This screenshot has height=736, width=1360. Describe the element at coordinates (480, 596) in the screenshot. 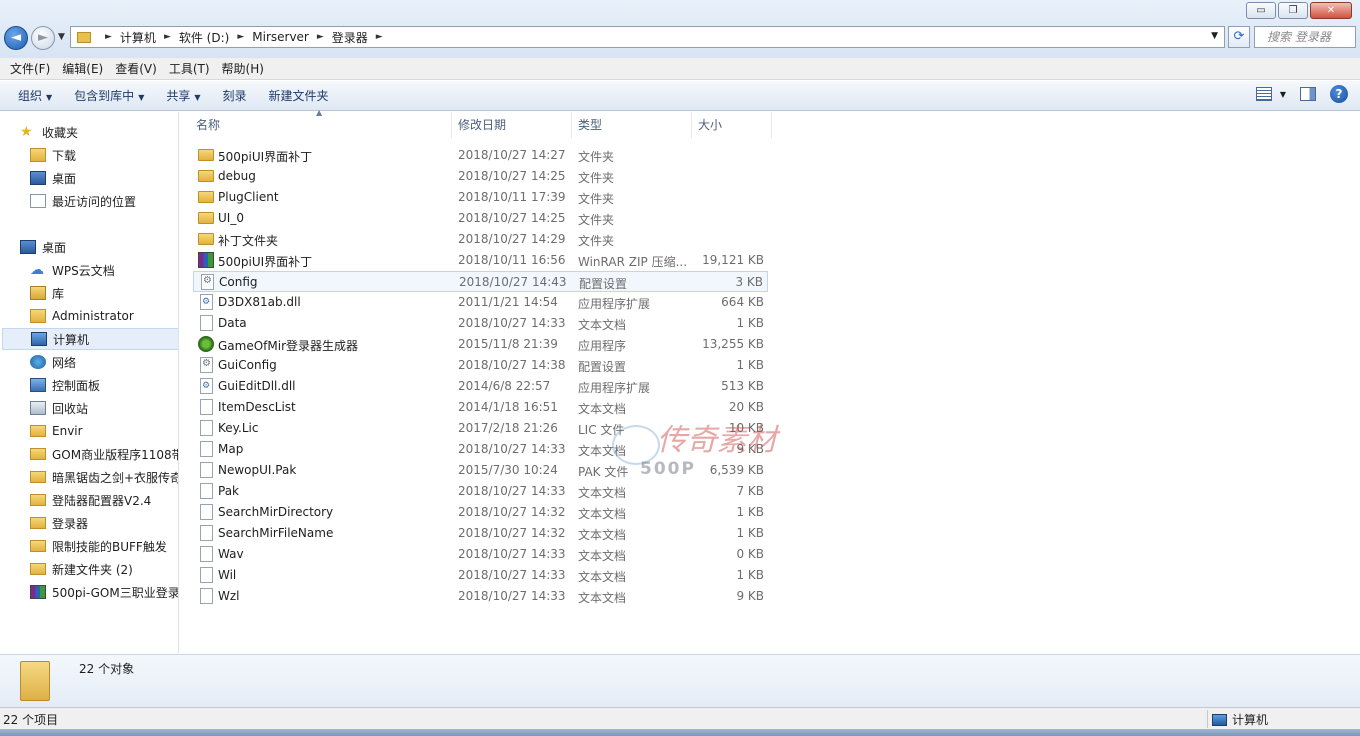

I see `file-row: Wzl 2018/10/27 14:33 文本文档 9 KB` at that location.